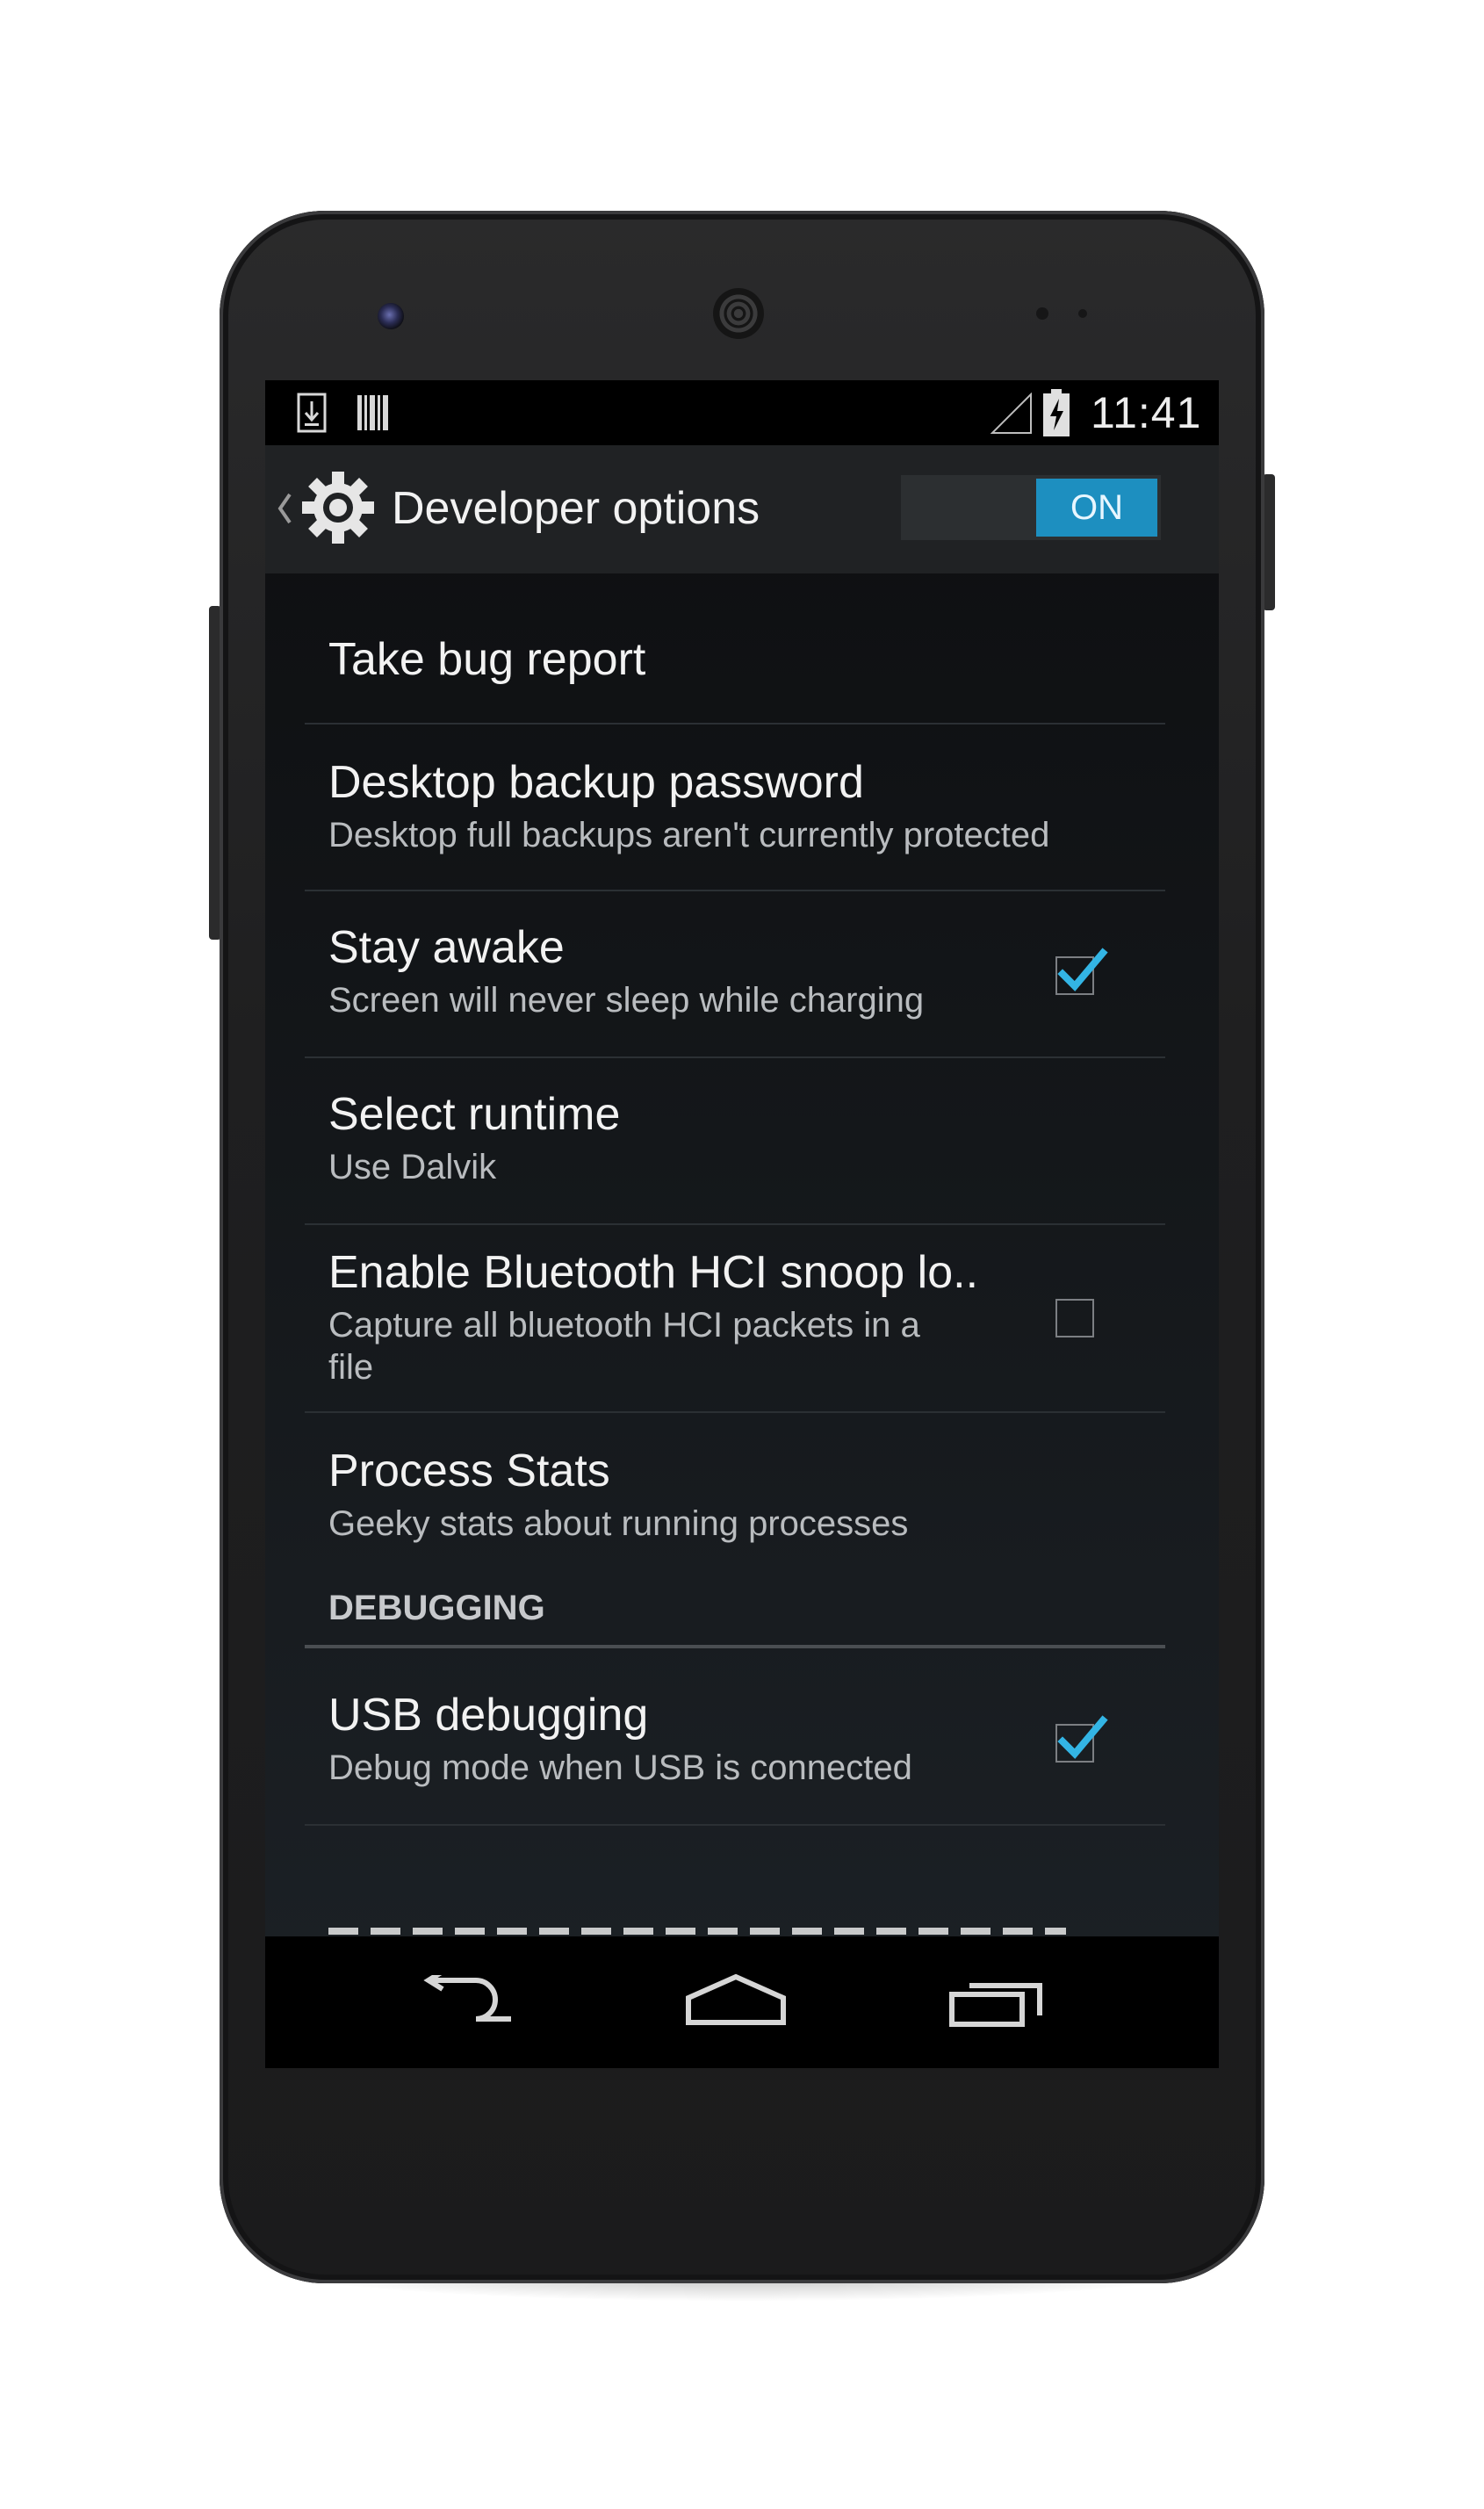 The width and height of the screenshot is (1484, 2509). What do you see at coordinates (735, 1825) in the screenshot?
I see `divider` at bounding box center [735, 1825].